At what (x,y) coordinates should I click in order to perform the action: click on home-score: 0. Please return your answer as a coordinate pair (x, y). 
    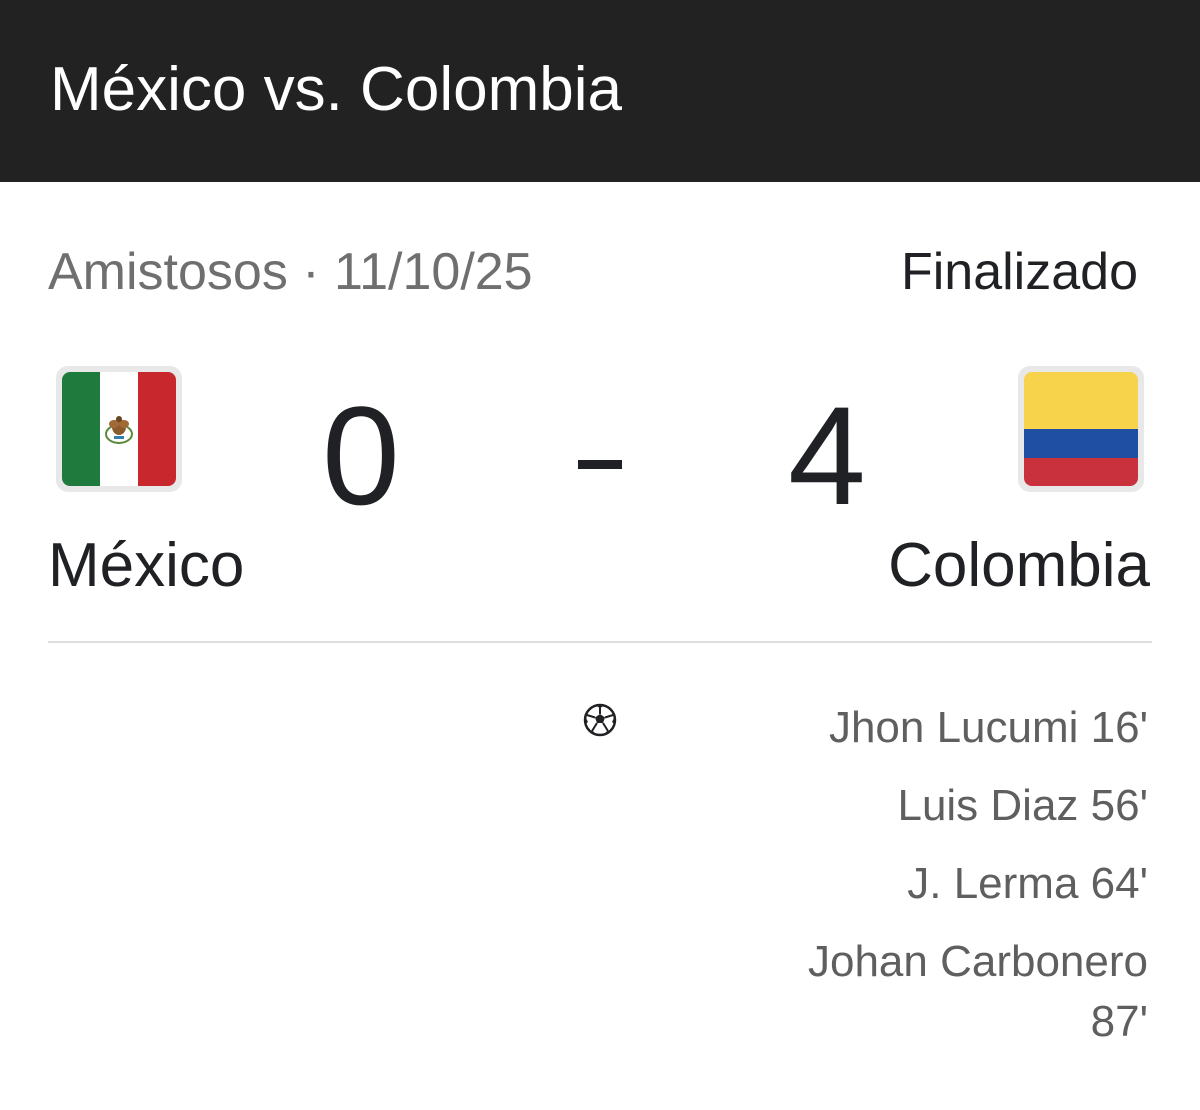
    Looking at the image, I should click on (361, 455).